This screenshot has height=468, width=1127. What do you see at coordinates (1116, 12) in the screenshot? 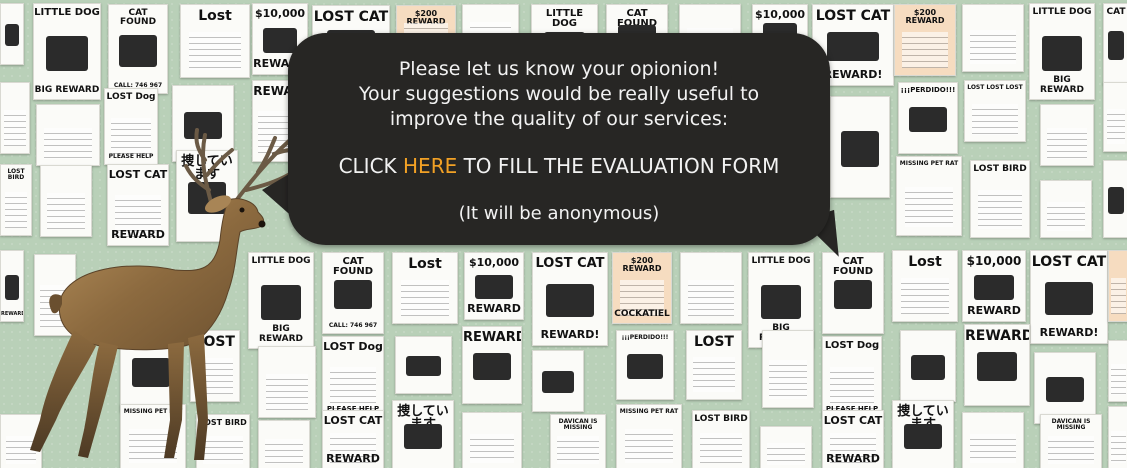
I see `poster-title: CAT` at bounding box center [1116, 12].